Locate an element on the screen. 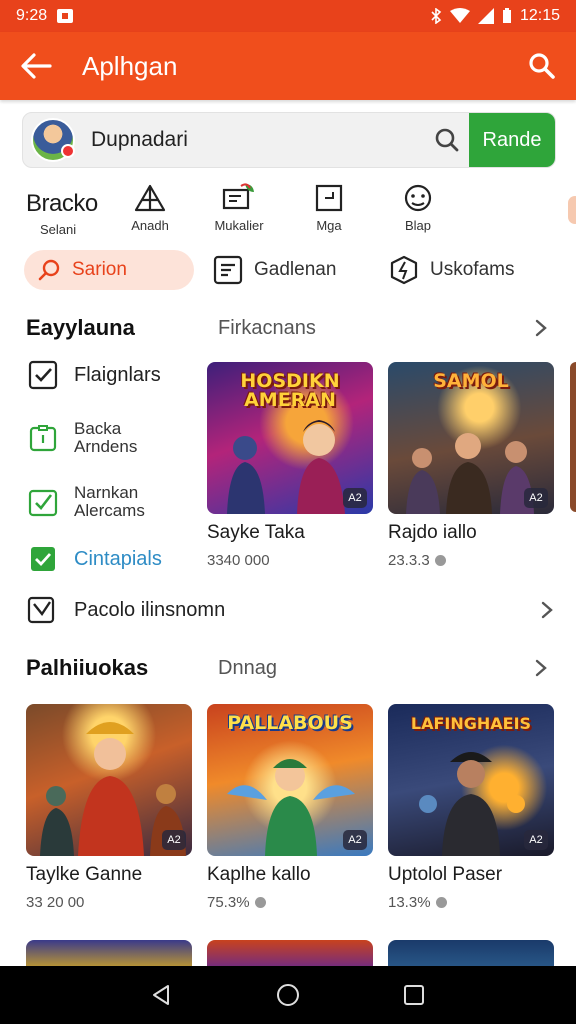 This screenshot has width=576, height=1024. section-subtitle: Firkacnans is located at coordinates (267, 327).